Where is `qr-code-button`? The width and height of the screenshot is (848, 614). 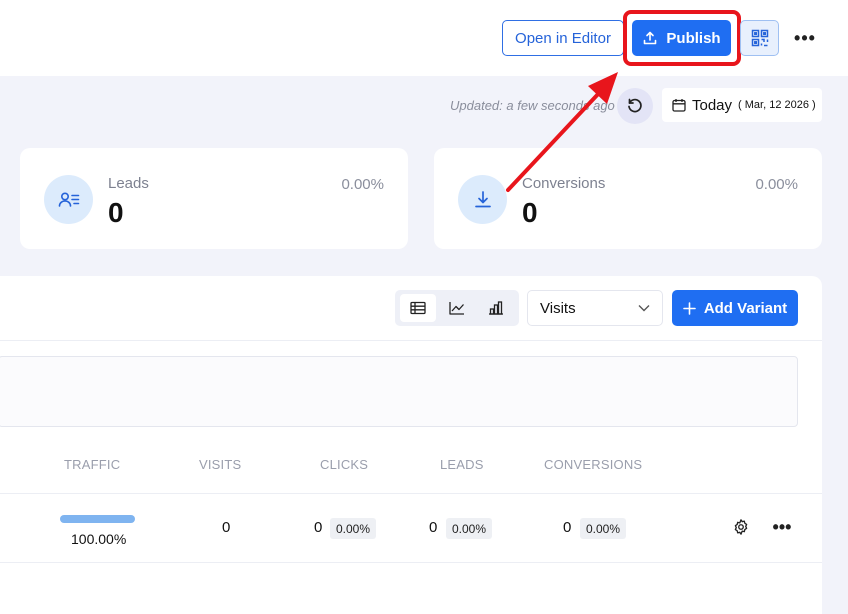 qr-code-button is located at coordinates (759, 38).